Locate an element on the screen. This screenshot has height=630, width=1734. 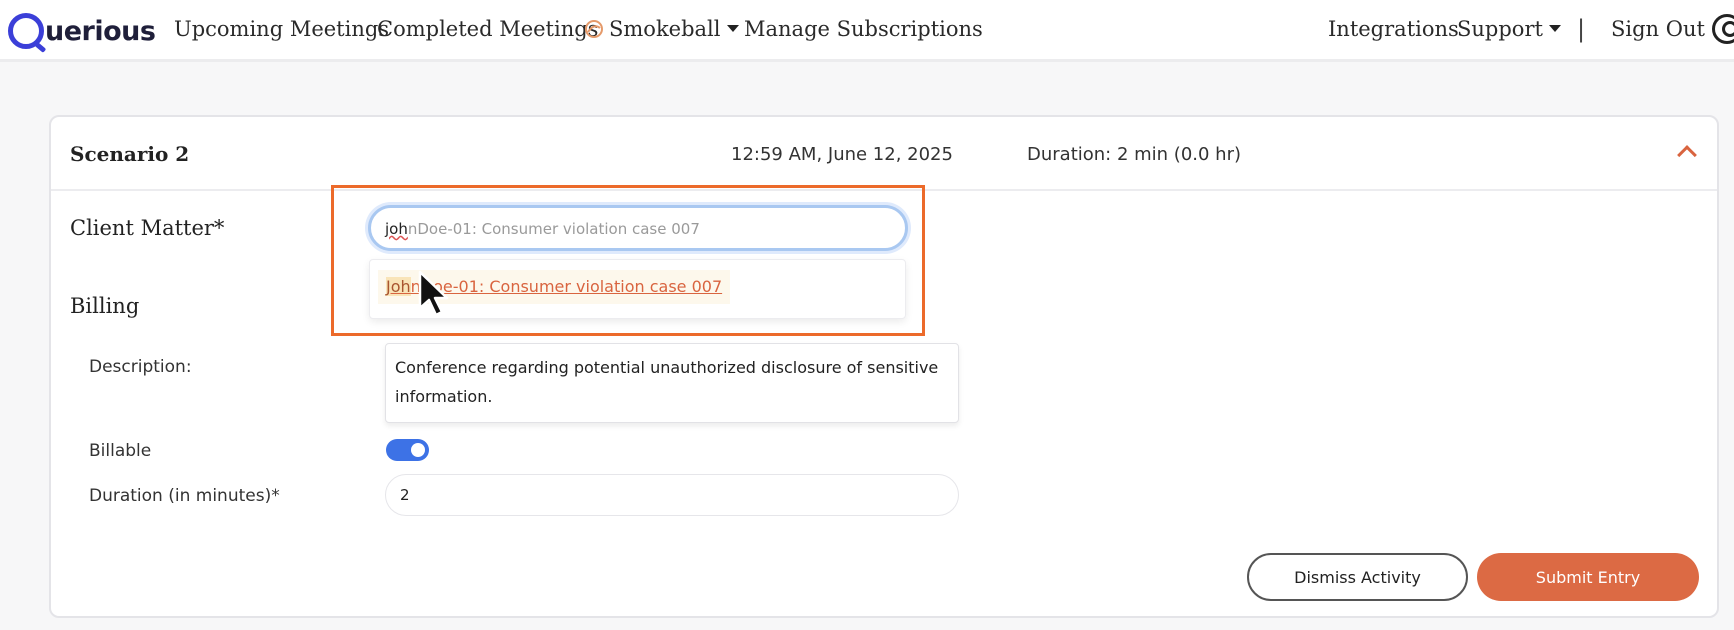
querious-logo: uerious is located at coordinates (82, 31).